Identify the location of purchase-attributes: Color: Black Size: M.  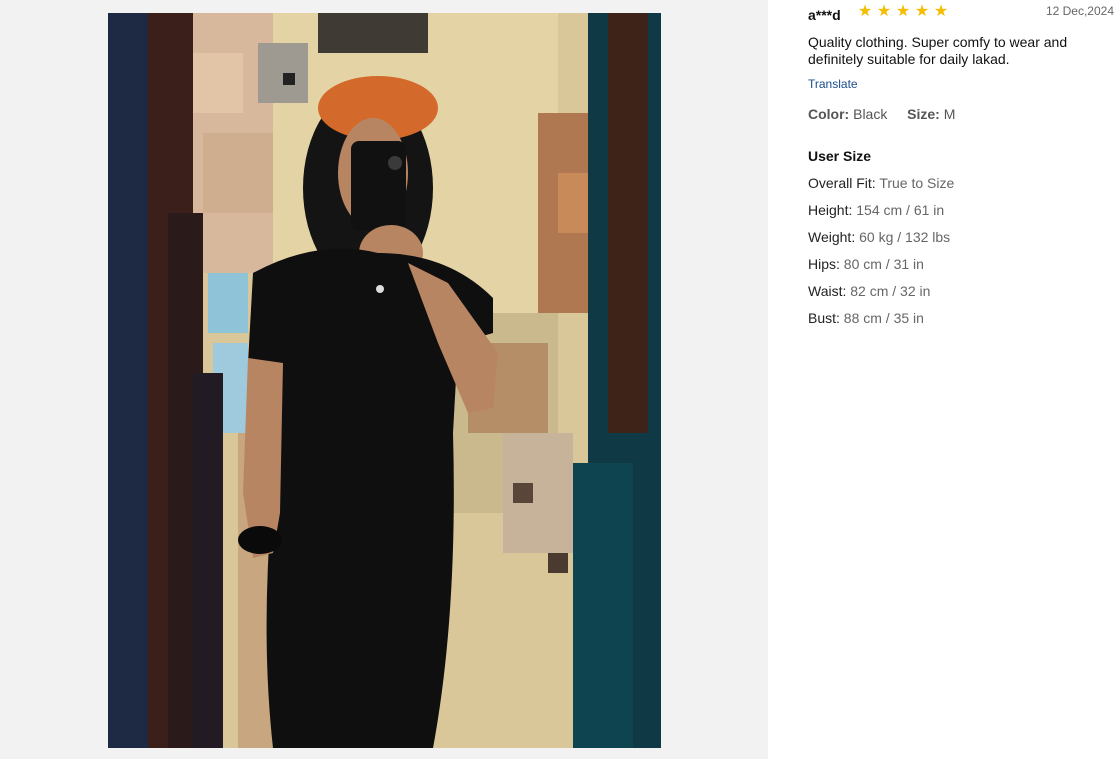
(881, 114).